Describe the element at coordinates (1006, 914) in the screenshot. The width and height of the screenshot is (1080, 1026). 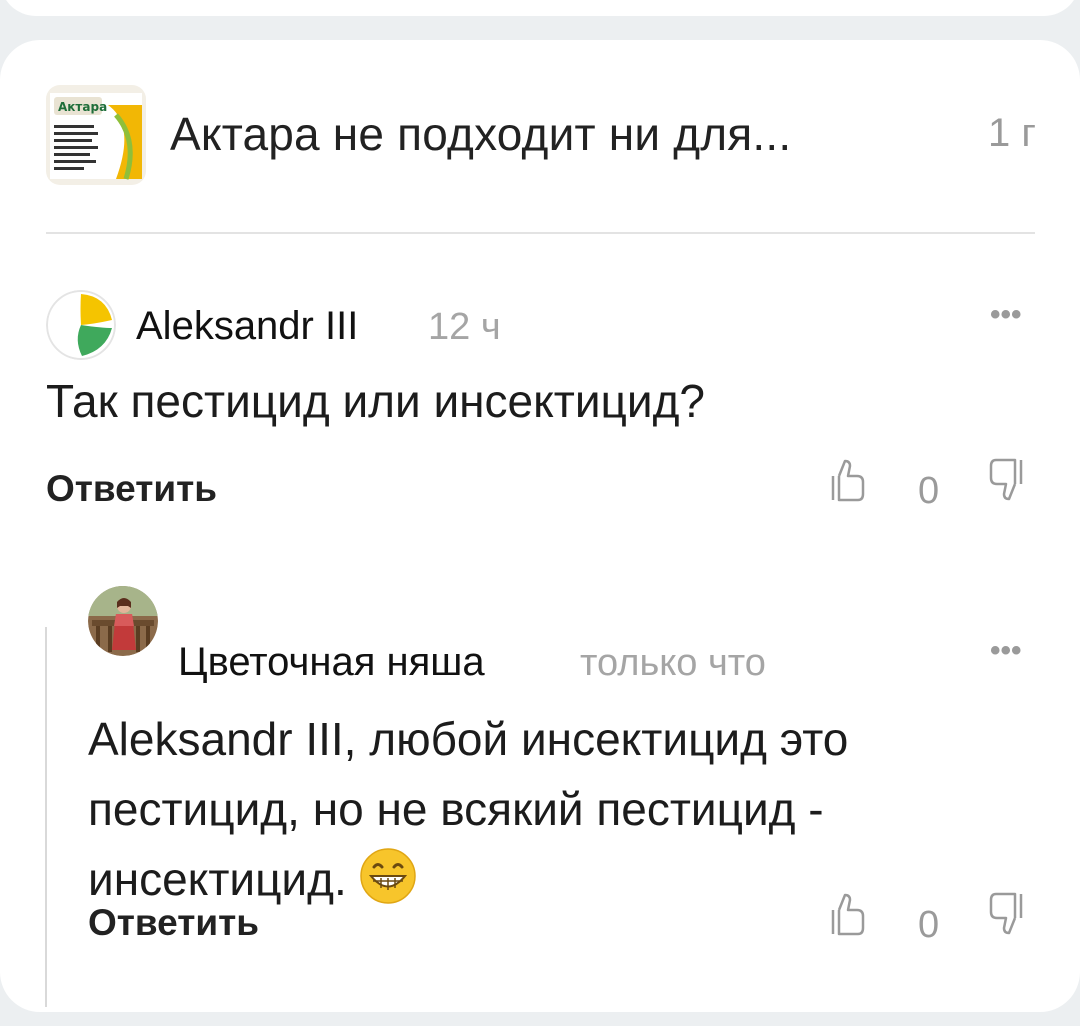
I see `thumb-down-icon` at that location.